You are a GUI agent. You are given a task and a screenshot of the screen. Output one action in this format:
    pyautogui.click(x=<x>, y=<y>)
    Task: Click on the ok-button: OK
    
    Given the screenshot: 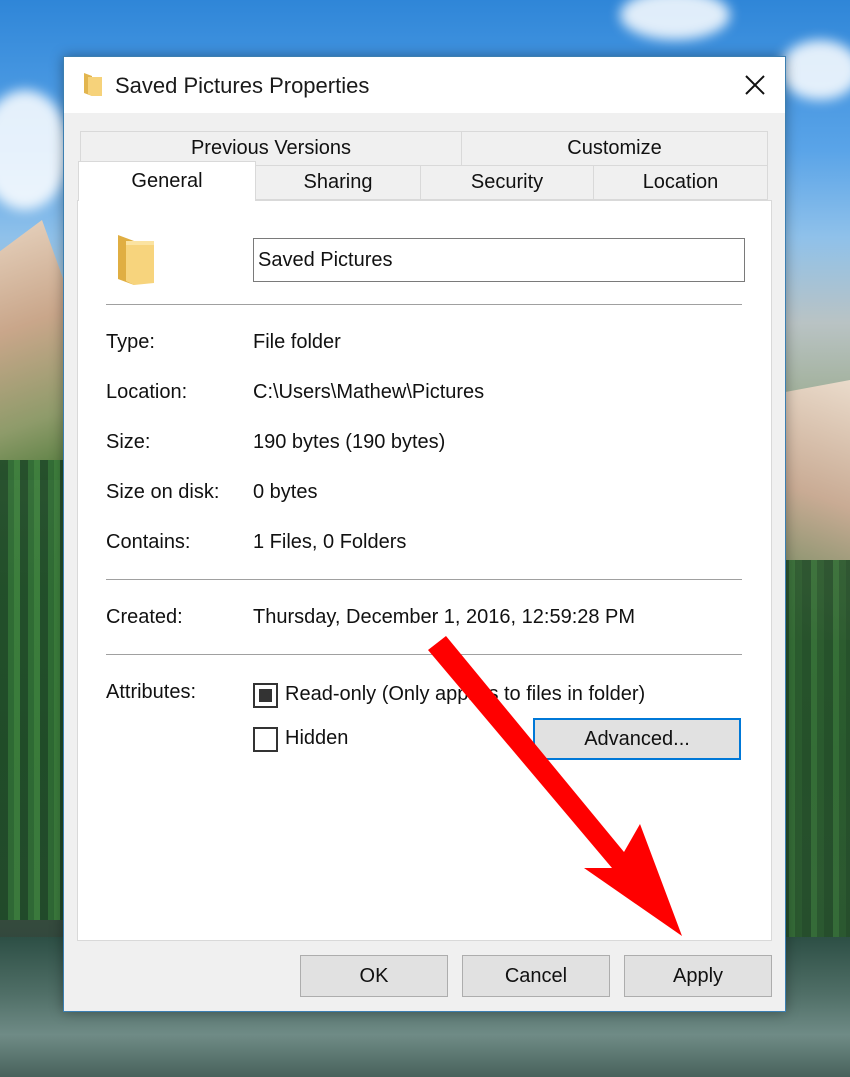 What is the action you would take?
    pyautogui.click(x=374, y=976)
    